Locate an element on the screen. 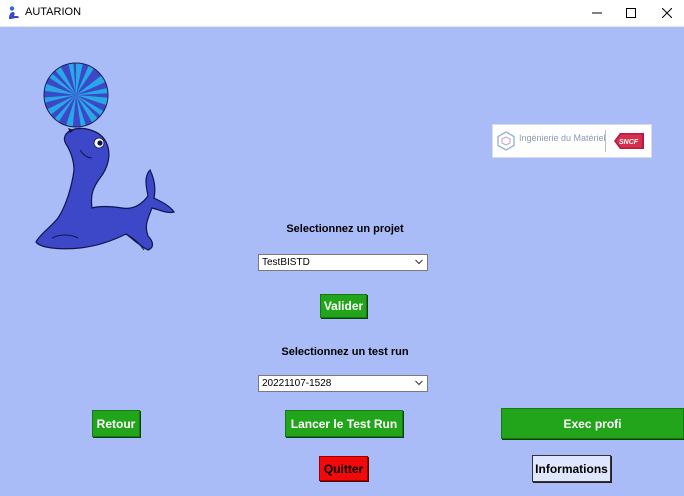 The image size is (684, 496). close-icon is located at coordinates (667, 13).